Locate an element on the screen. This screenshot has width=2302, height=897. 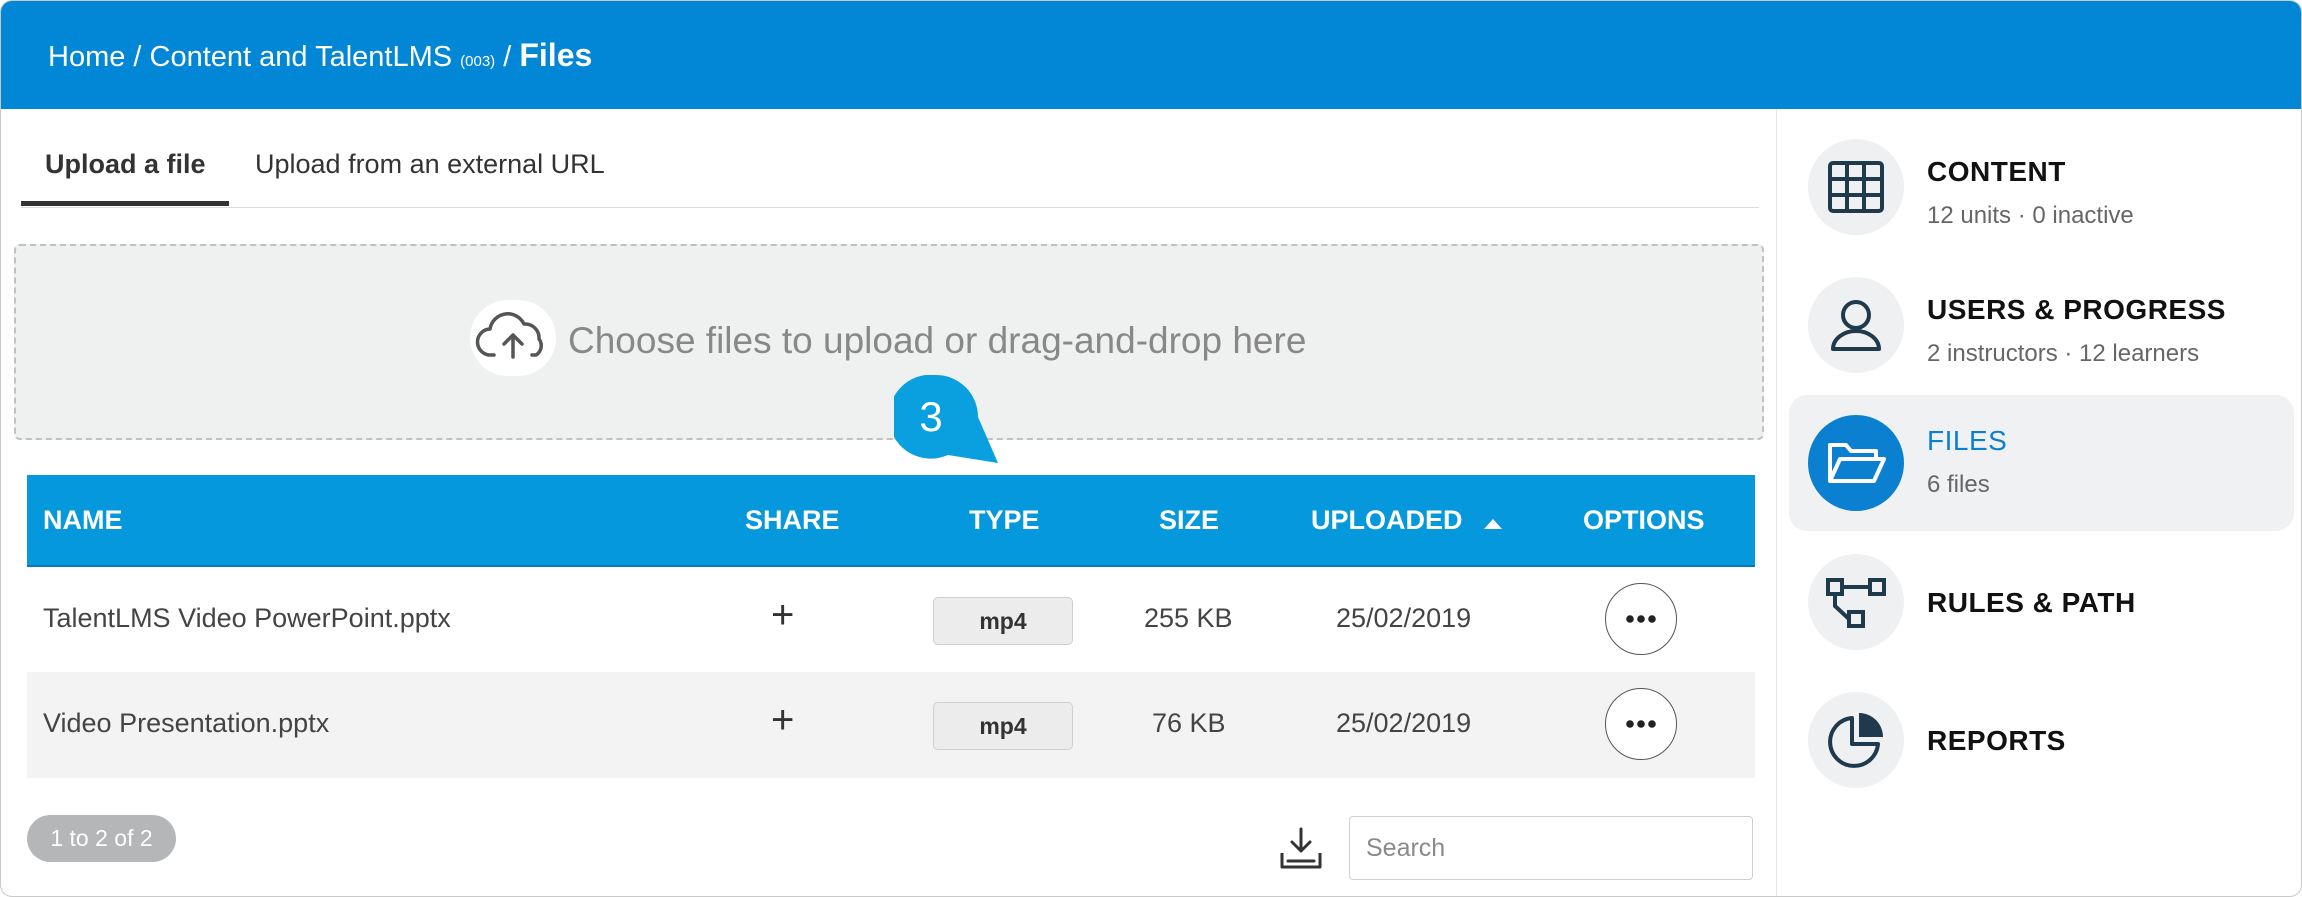
column-header-type: TYPE is located at coordinates (1004, 520).